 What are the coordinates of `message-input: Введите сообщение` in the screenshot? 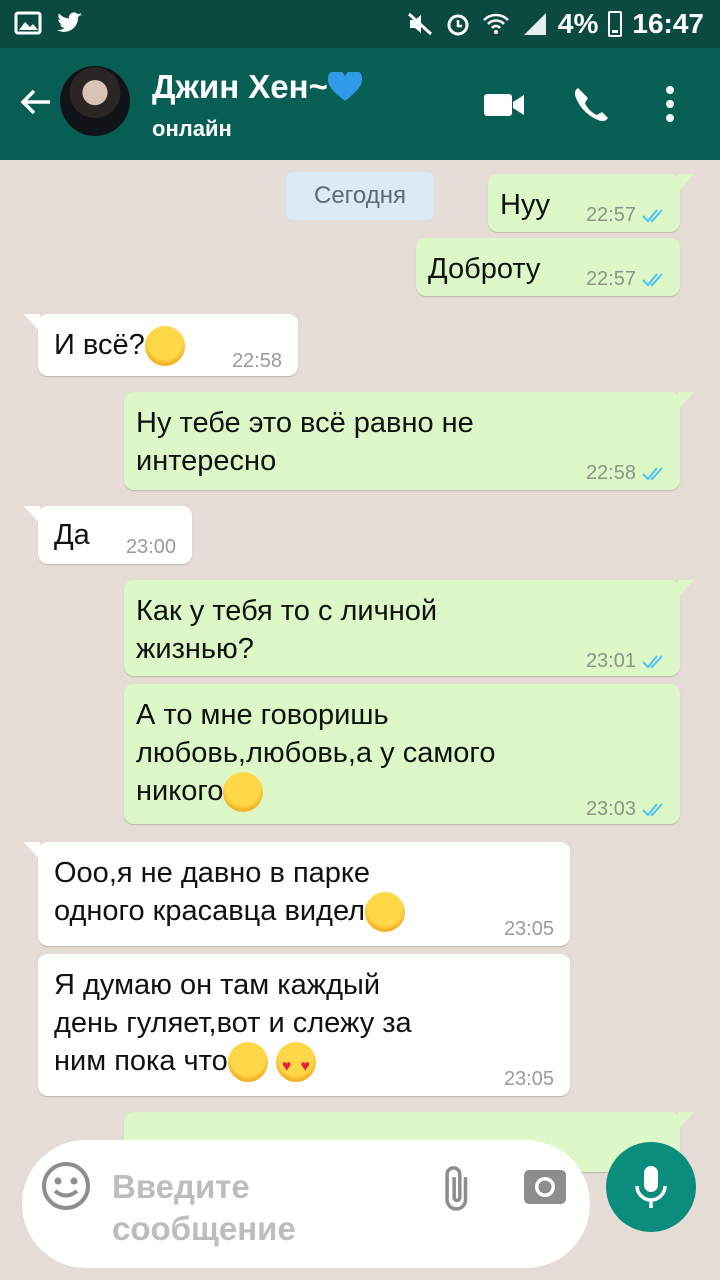 It's located at (272, 1208).